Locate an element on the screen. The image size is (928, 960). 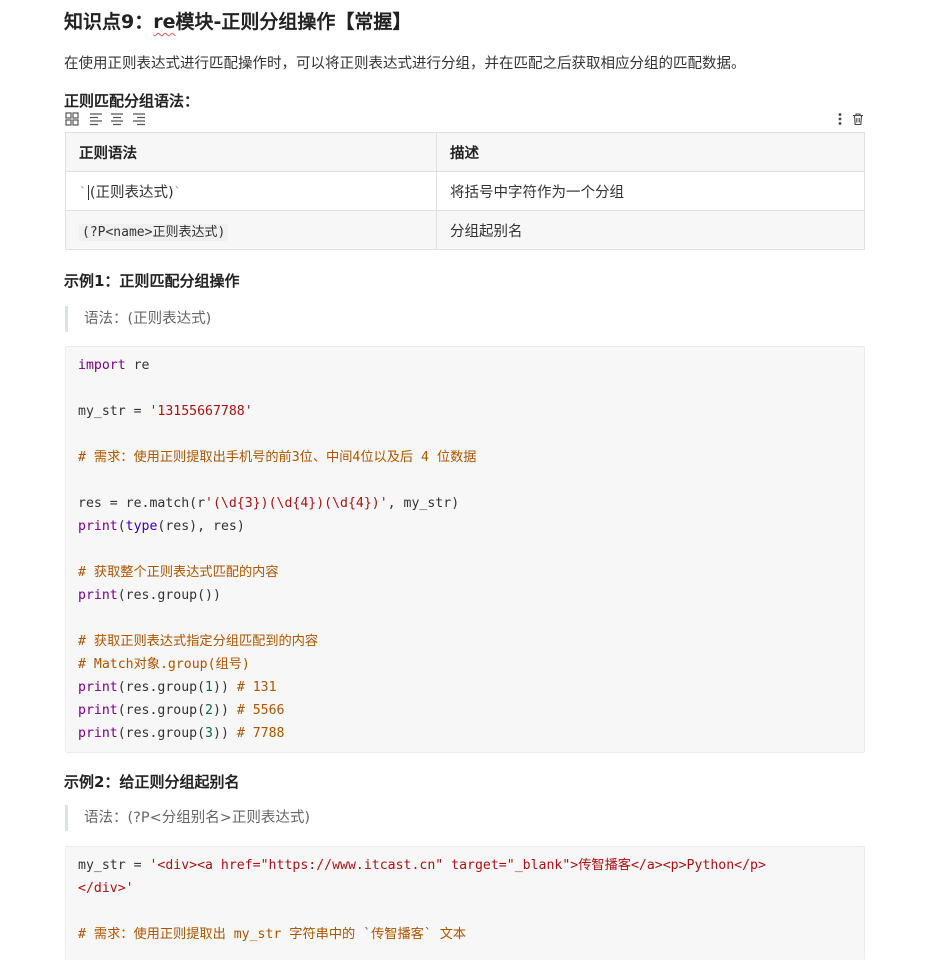
code-line: print(type(res), res) is located at coordinates (161, 526).